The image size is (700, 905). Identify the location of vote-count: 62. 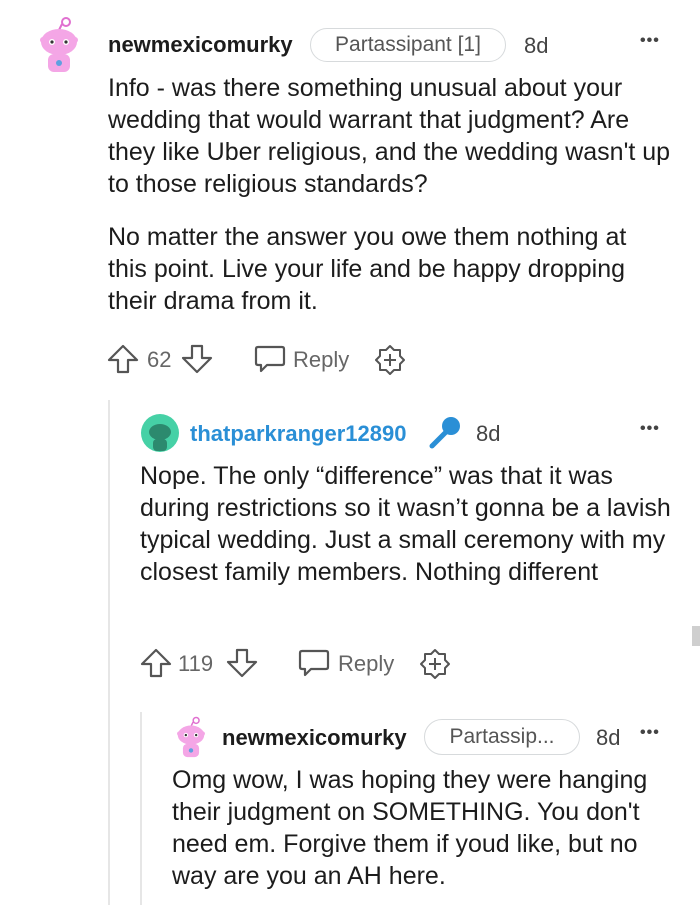
(159, 359).